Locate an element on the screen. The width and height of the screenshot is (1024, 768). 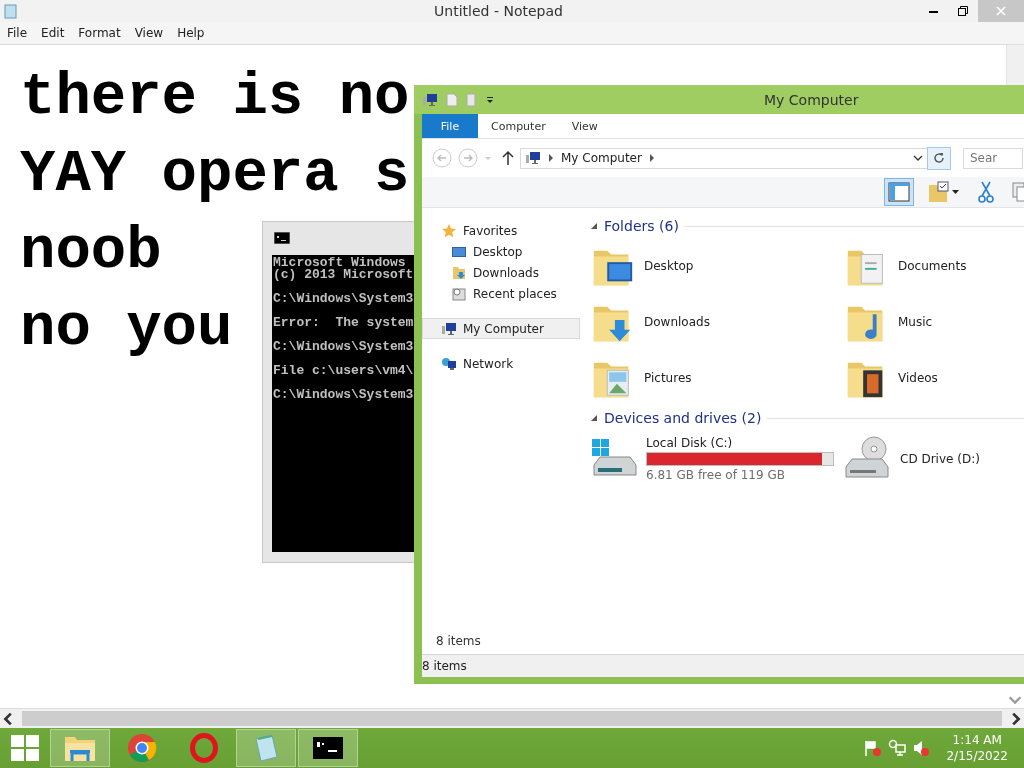
refresh-button is located at coordinates (939, 158).